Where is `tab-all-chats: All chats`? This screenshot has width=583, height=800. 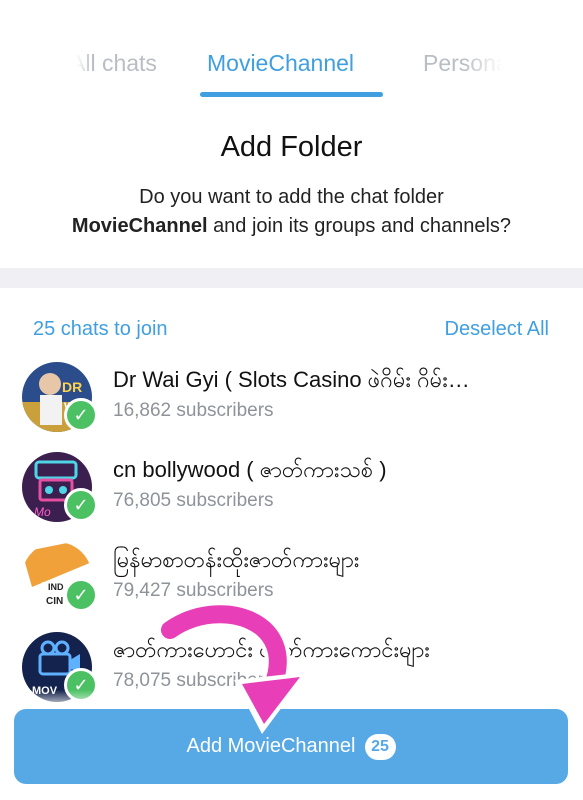 tab-all-chats: All chats is located at coordinates (111, 65).